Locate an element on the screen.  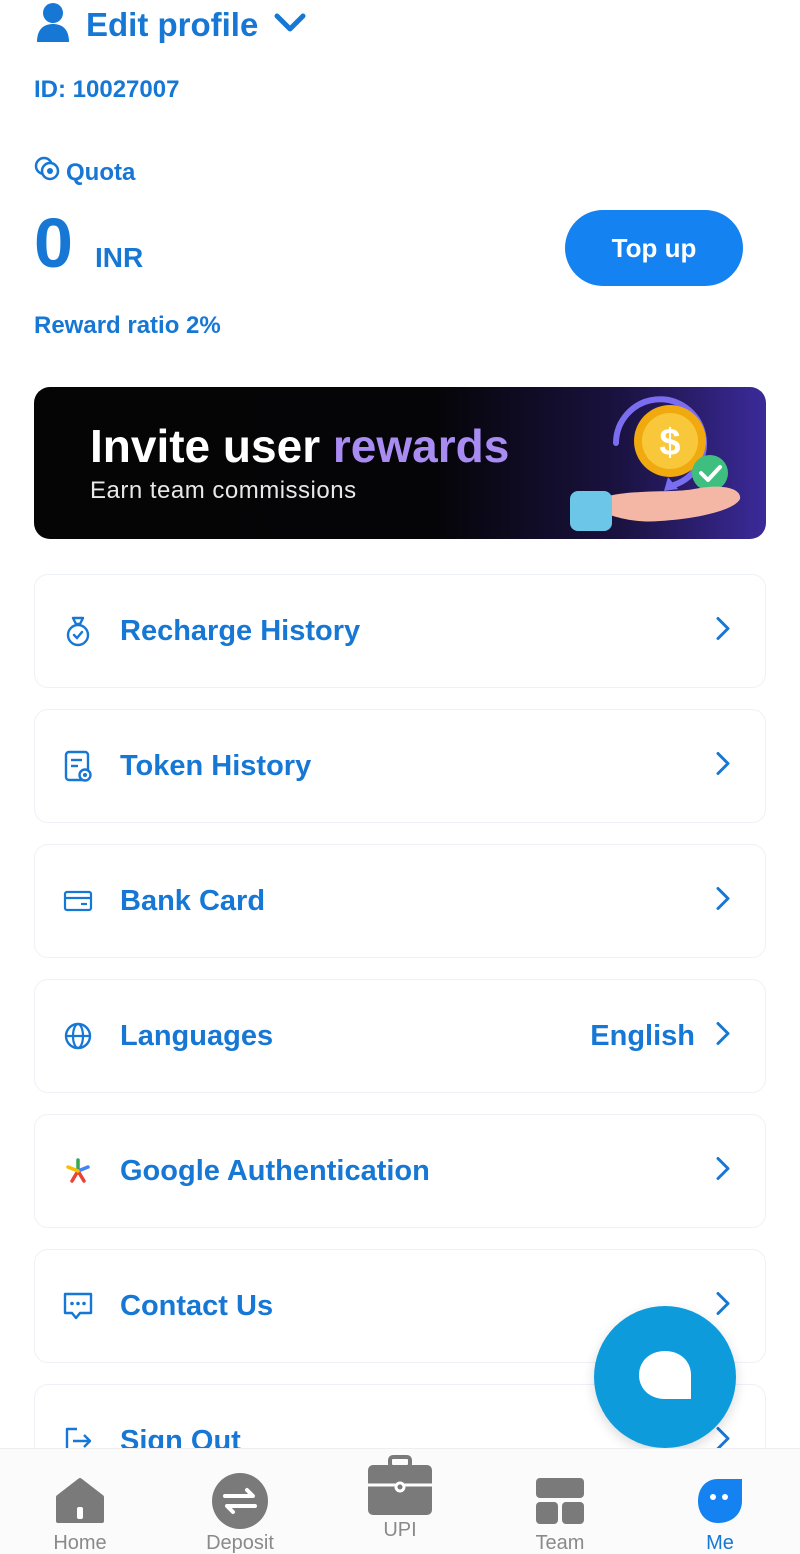
nav-label: Team is located at coordinates (560, 1543).